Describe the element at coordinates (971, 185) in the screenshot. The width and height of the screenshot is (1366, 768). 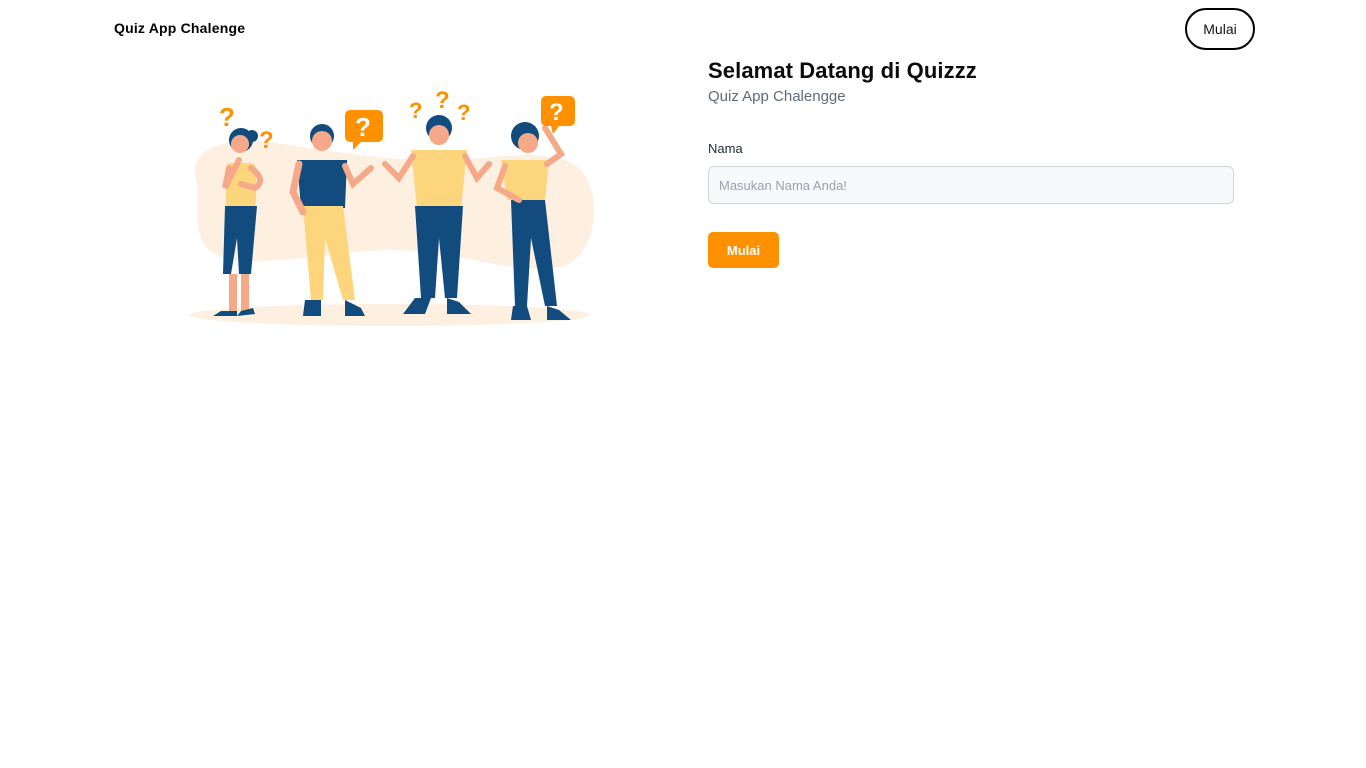
I see `name-input` at that location.